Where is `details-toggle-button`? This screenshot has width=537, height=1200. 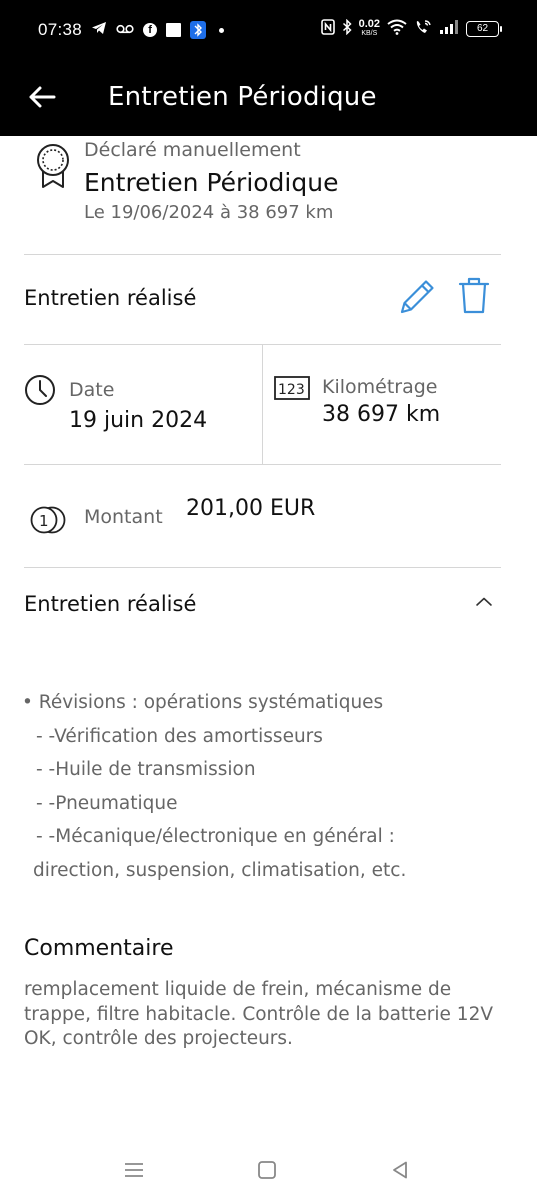 details-toggle-button is located at coordinates (484, 602).